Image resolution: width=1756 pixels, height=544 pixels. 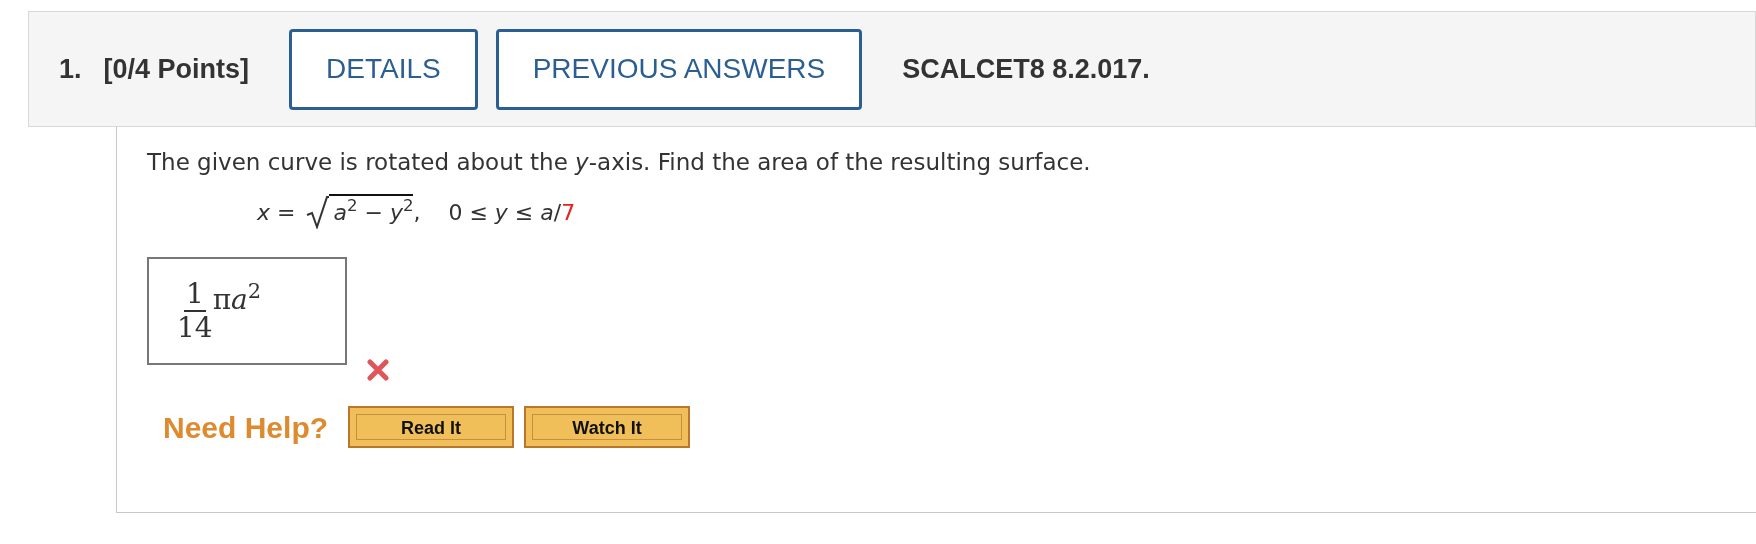 I want to click on points-label: [0/4 Points], so click(x=176, y=69).